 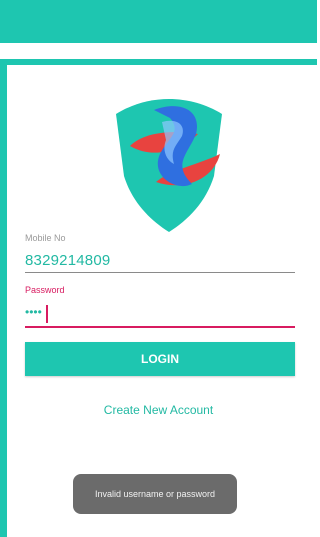 What do you see at coordinates (155, 494) in the screenshot?
I see `error-toast: Invalid username or password` at bounding box center [155, 494].